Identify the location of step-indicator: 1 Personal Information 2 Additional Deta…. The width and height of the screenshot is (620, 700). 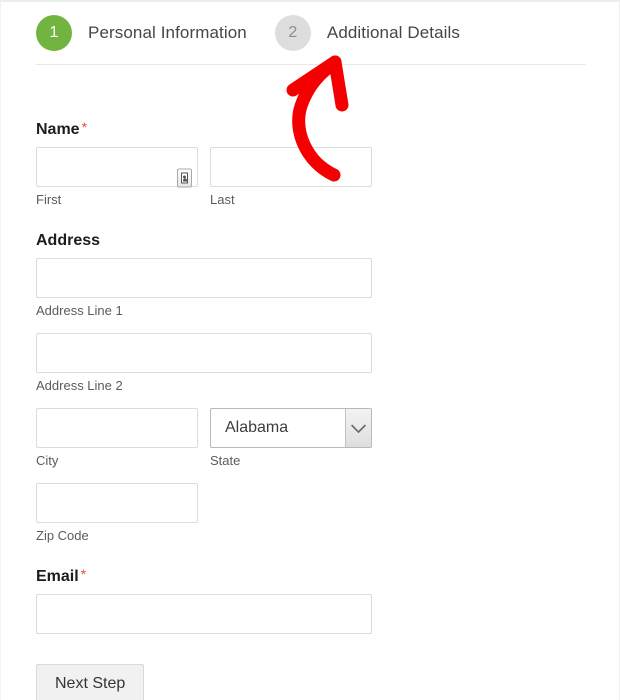
(248, 33).